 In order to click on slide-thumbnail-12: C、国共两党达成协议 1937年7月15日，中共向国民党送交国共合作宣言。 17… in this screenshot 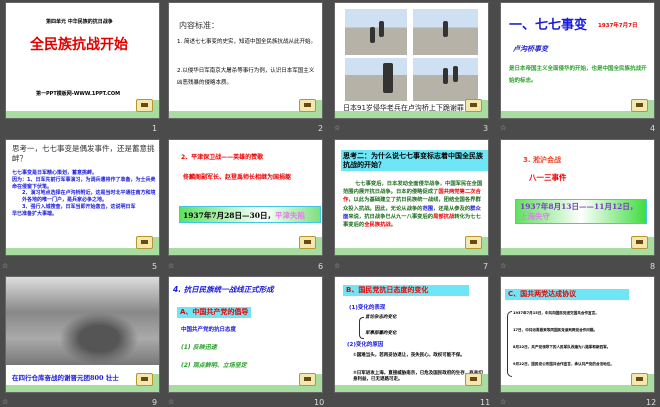, I will do `click(577, 334)`.